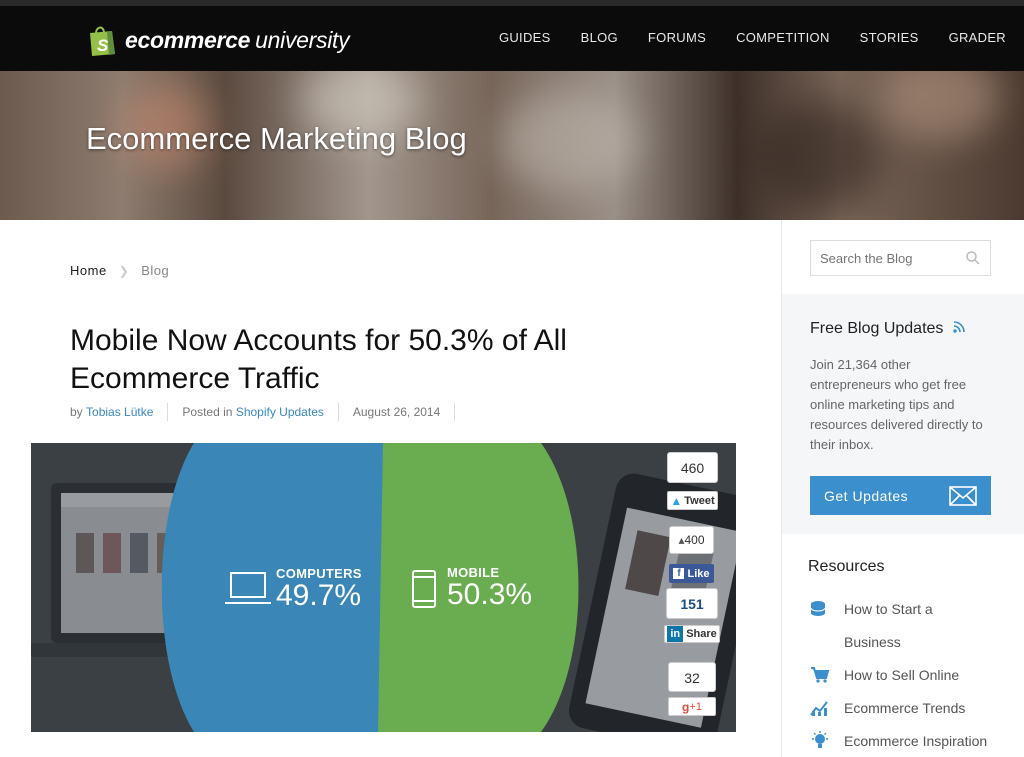 Image resolution: width=1024 pixels, height=757 pixels. I want to click on logo-text-light: university, so click(302, 39).